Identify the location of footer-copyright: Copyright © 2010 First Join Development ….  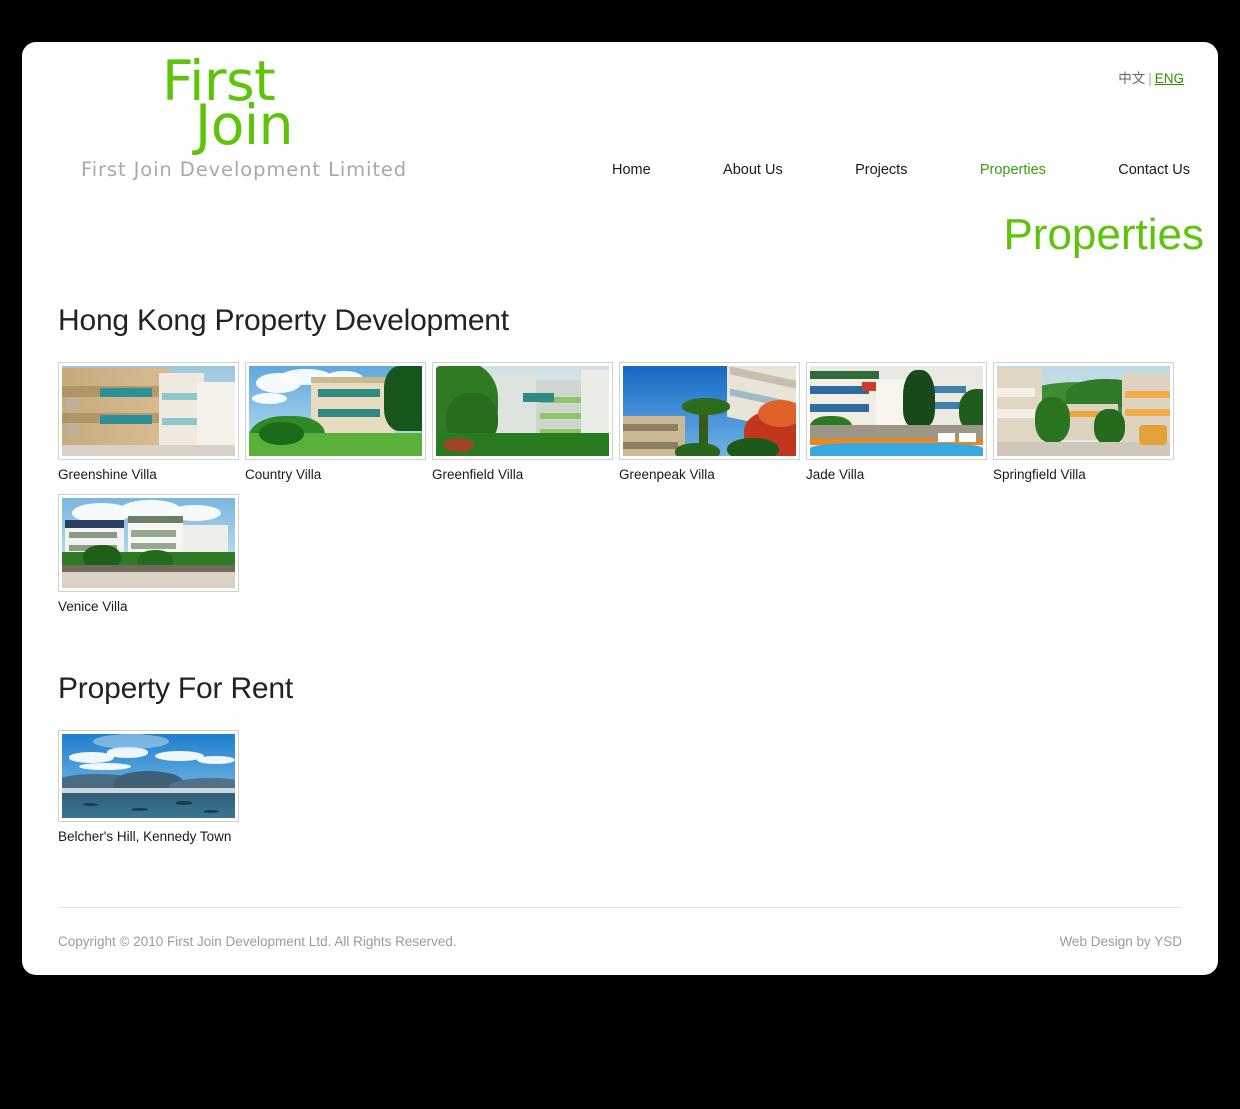
(257, 941).